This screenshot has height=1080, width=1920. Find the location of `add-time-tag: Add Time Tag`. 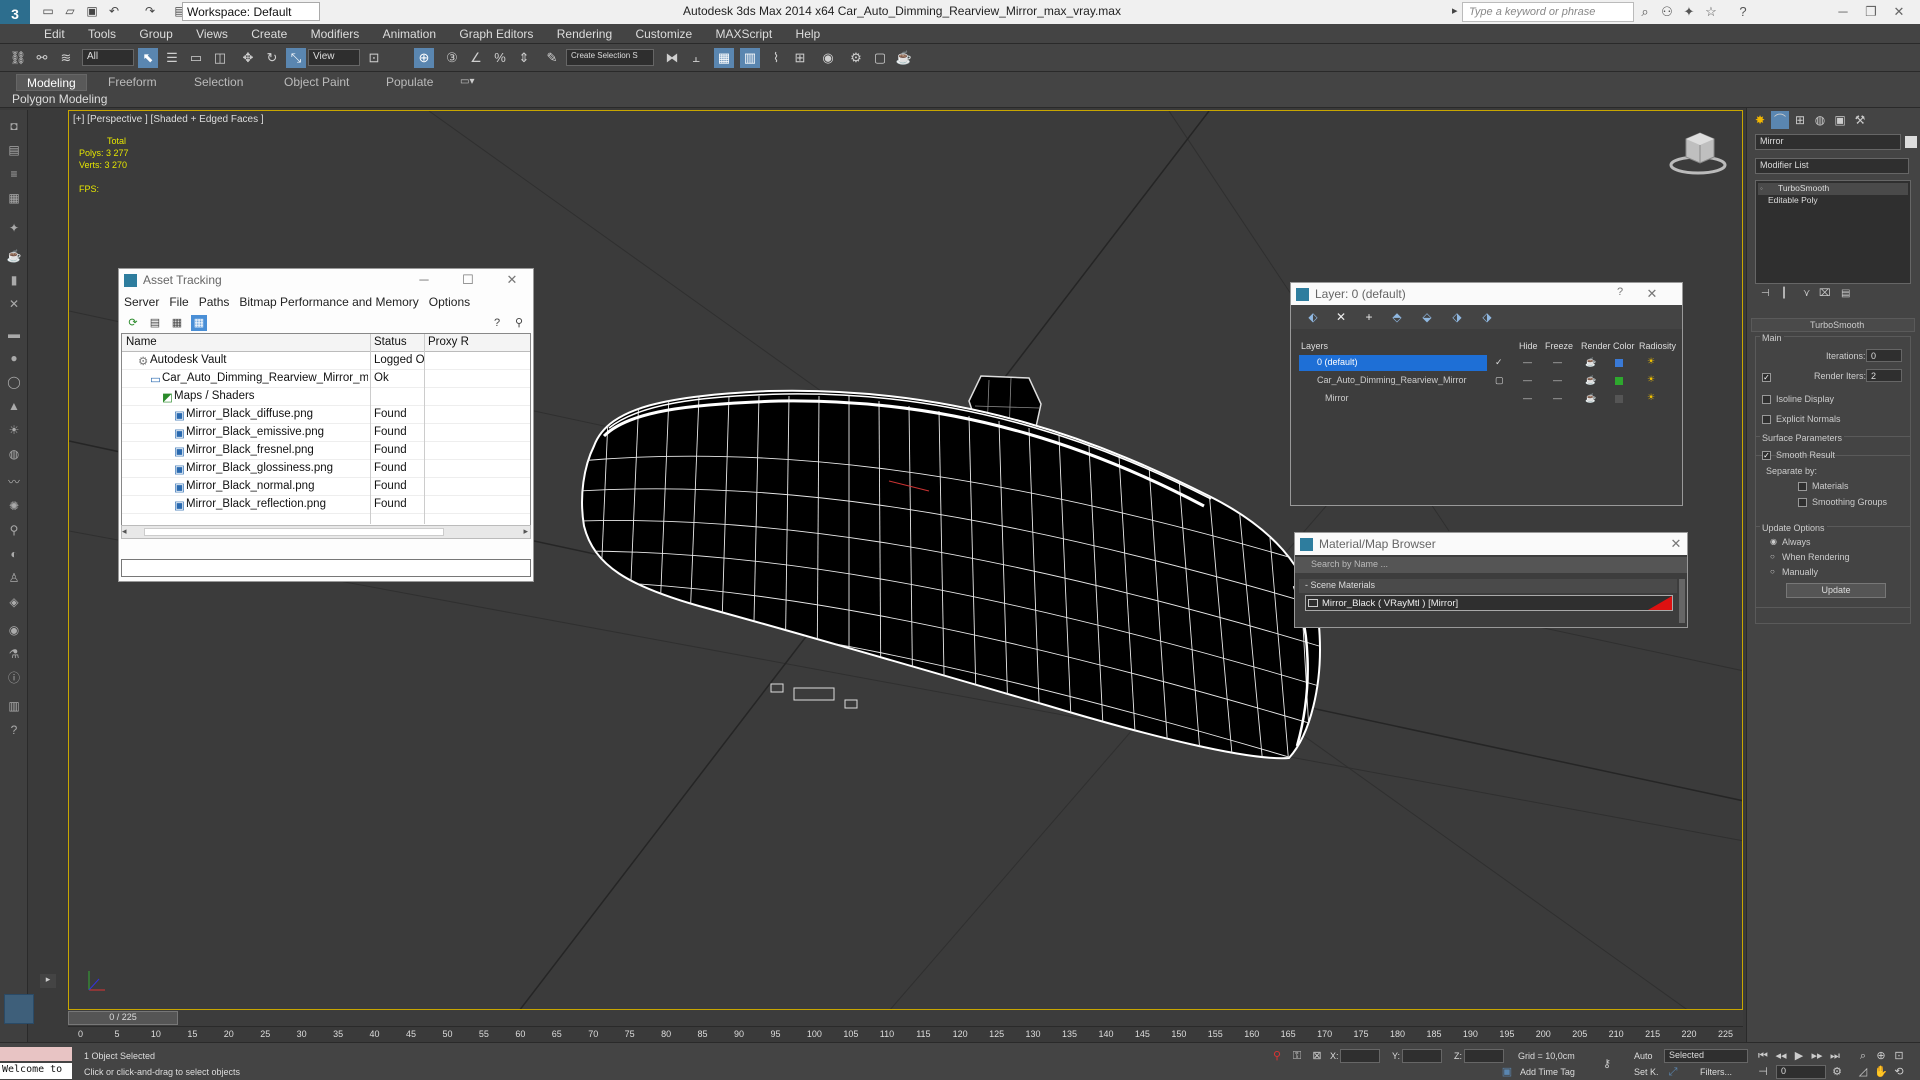

add-time-tag: Add Time Tag is located at coordinates (1547, 1072).